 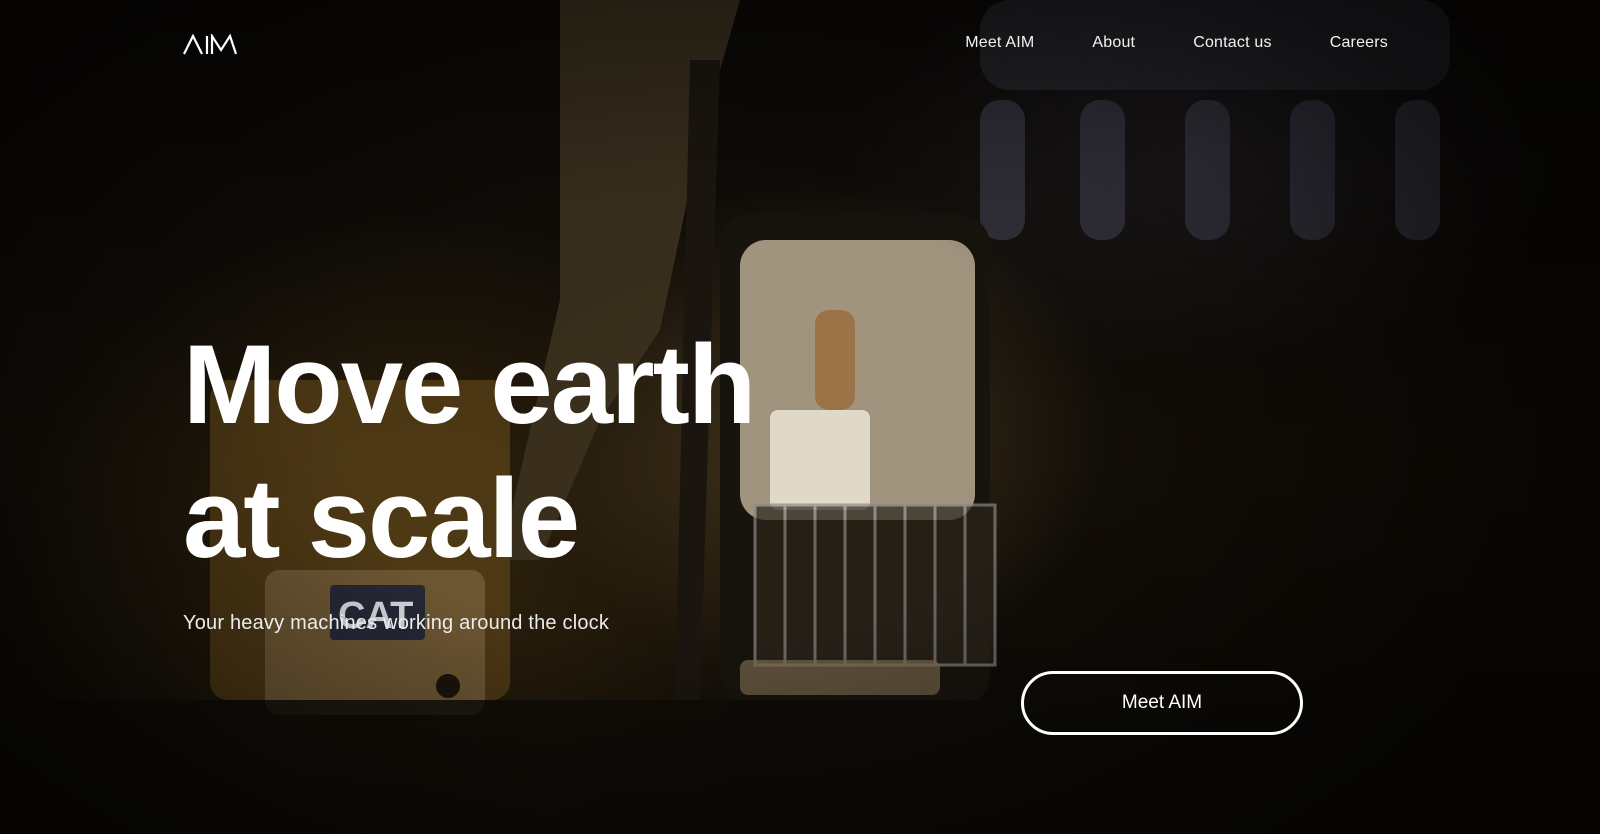 I want to click on site-header: Meet AIM About Contact us Careers, so click(x=800, y=45).